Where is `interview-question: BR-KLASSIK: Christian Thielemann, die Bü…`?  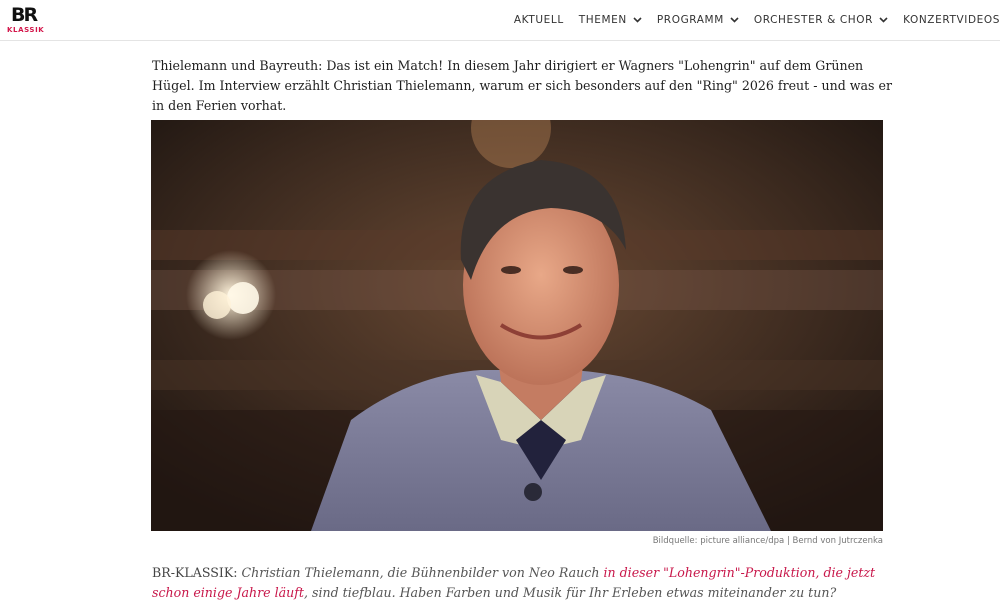
interview-question: BR-KLASSIK: Christian Thielemann, die Bü… is located at coordinates (522, 583).